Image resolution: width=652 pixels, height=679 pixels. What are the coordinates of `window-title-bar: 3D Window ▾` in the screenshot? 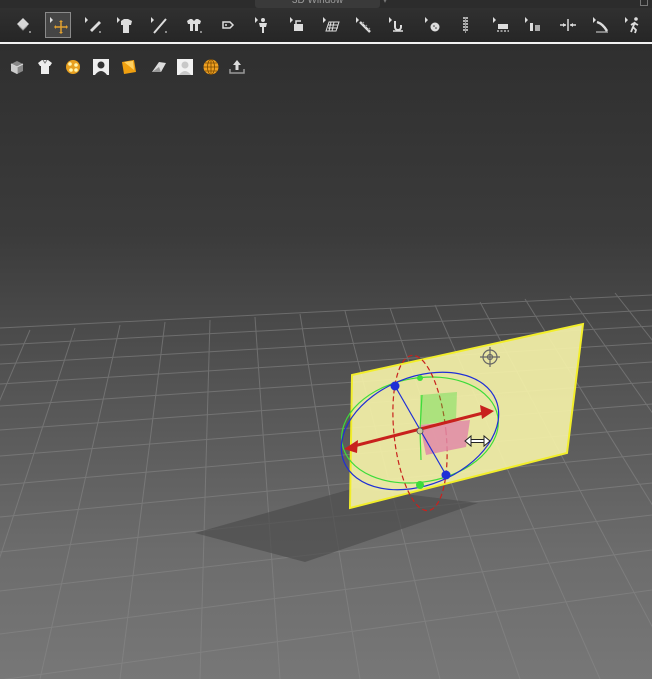 It's located at (326, 4).